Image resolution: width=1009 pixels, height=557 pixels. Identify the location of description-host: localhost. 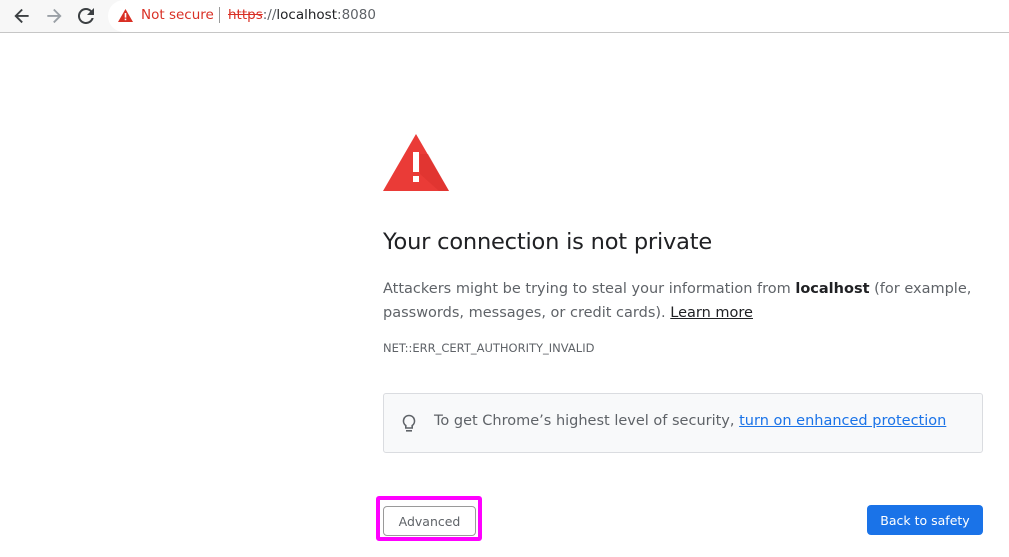
(832, 289).